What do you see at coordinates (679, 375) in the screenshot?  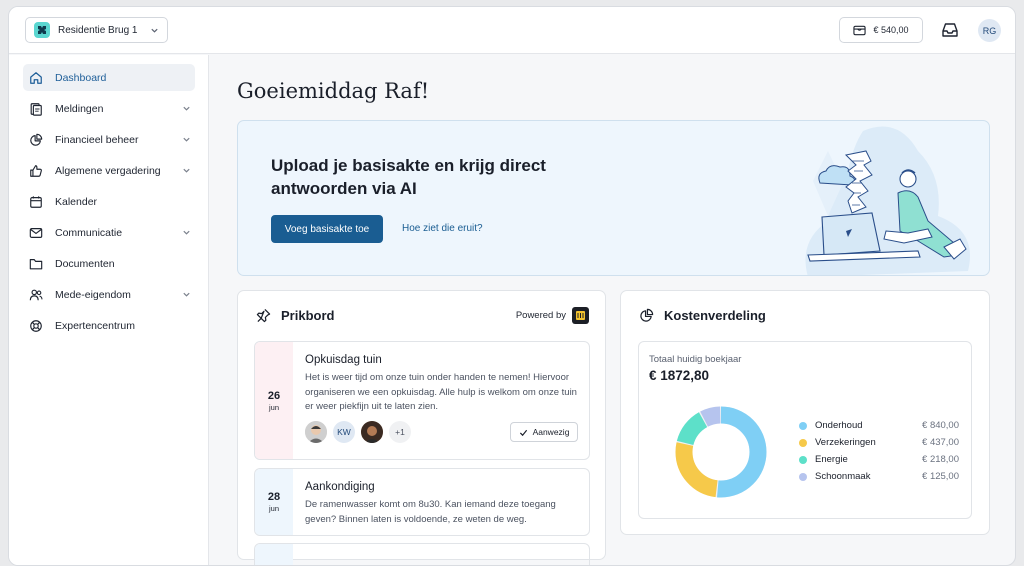 I see `cost-total-value: € 1872,80` at bounding box center [679, 375].